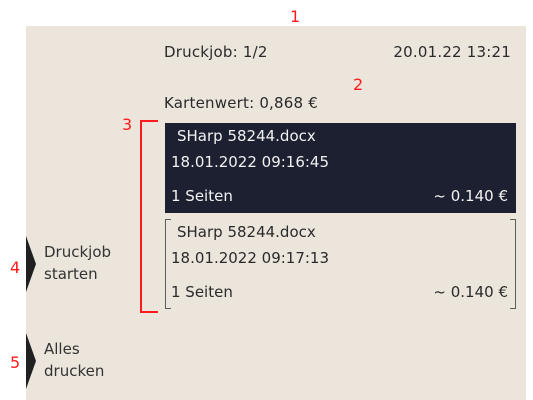  Describe the element at coordinates (250, 258) in the screenshot. I see `job-datetime: 18.01.2022 09:17:13` at that location.